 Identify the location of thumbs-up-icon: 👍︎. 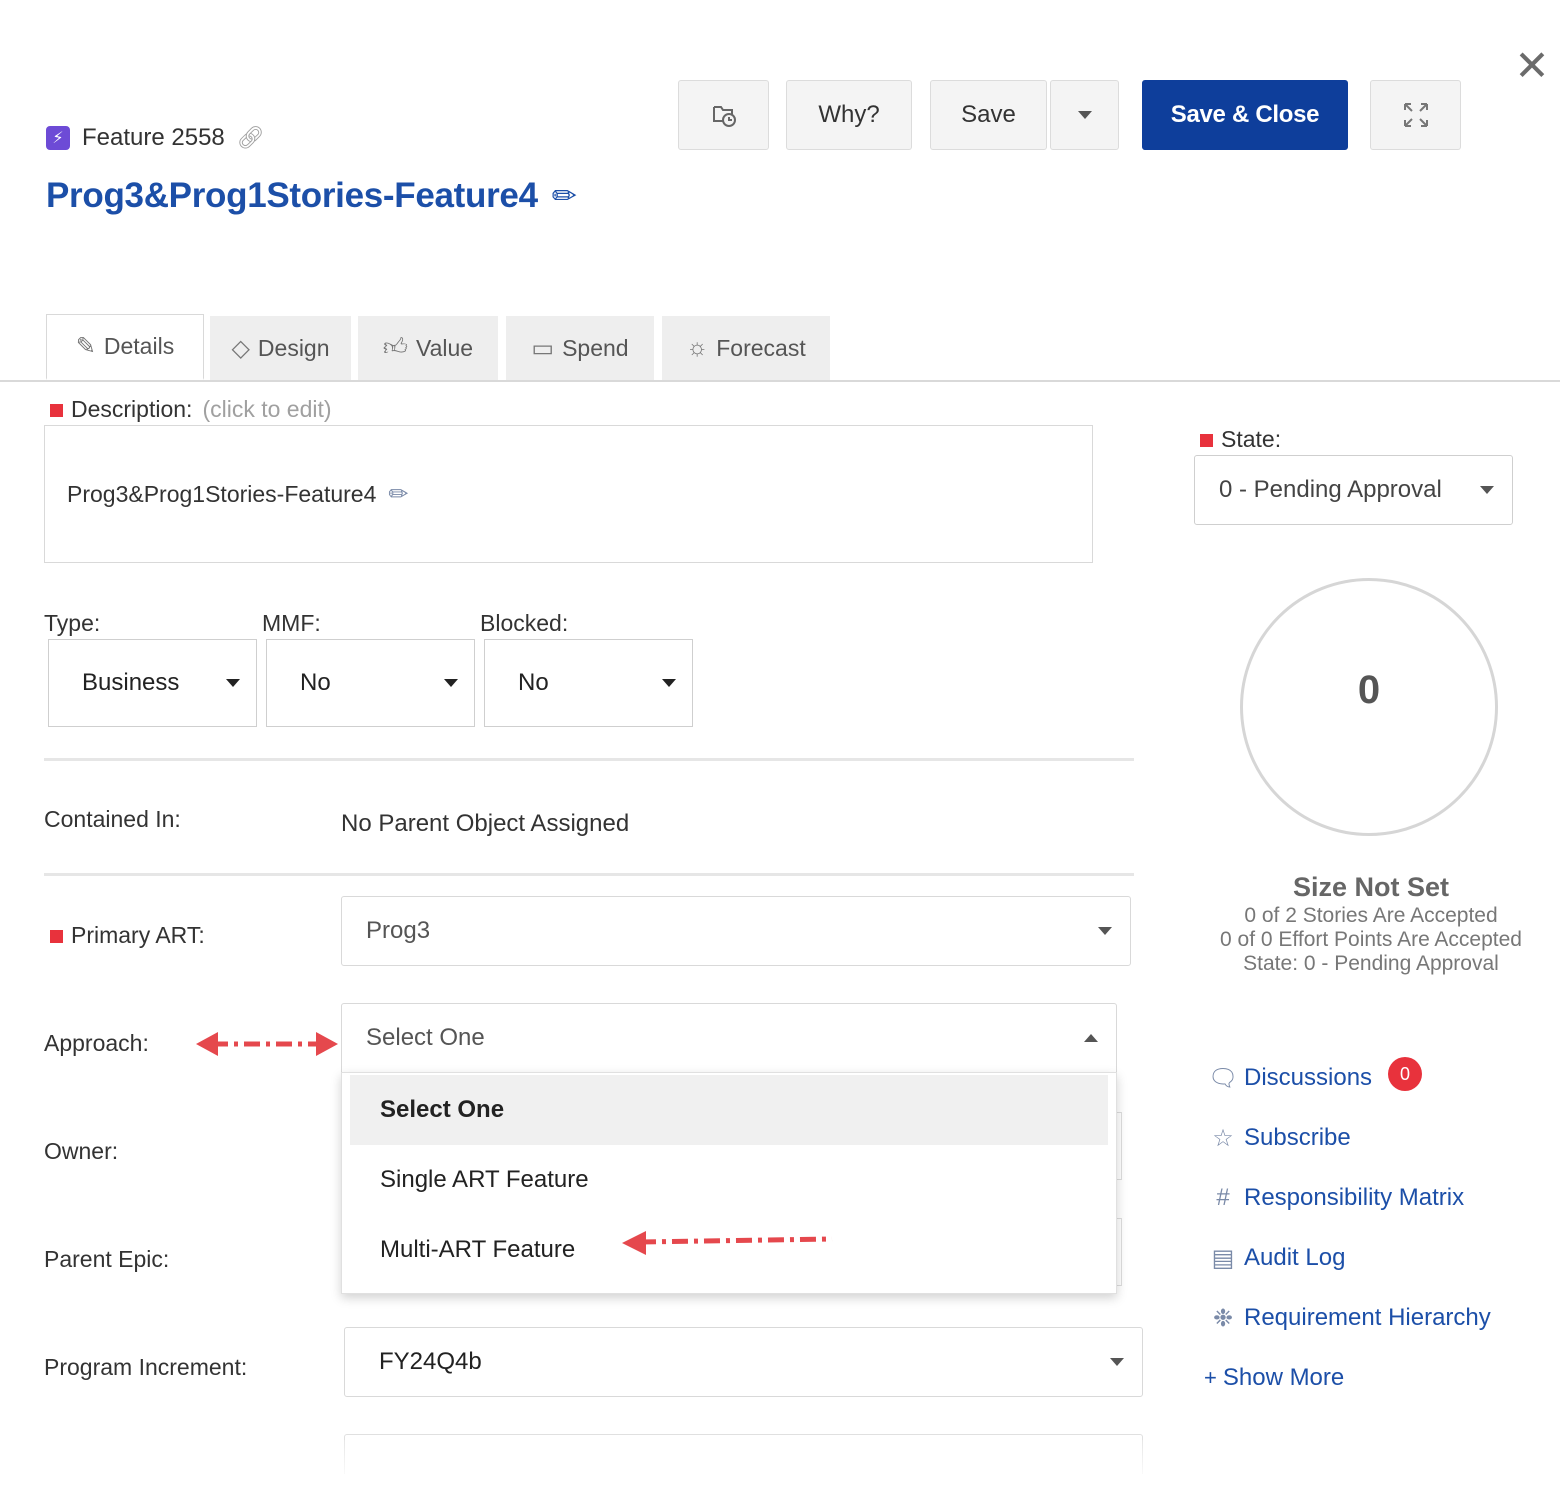
(395, 347).